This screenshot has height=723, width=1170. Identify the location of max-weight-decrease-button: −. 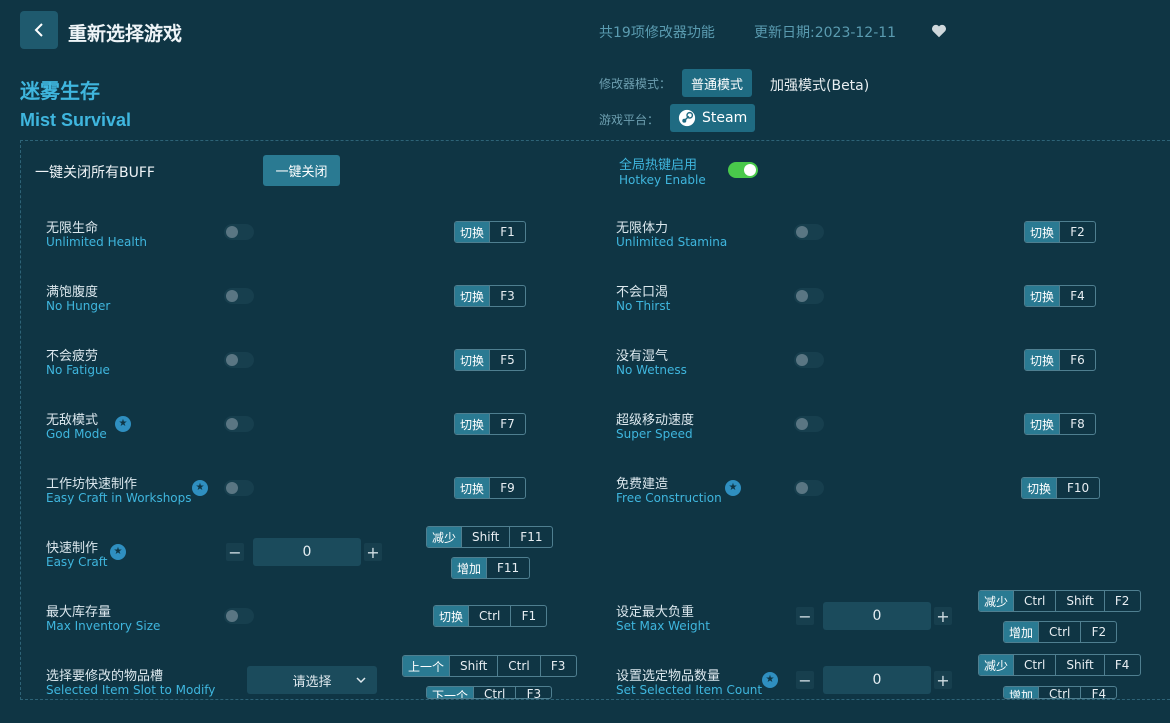
(805, 616).